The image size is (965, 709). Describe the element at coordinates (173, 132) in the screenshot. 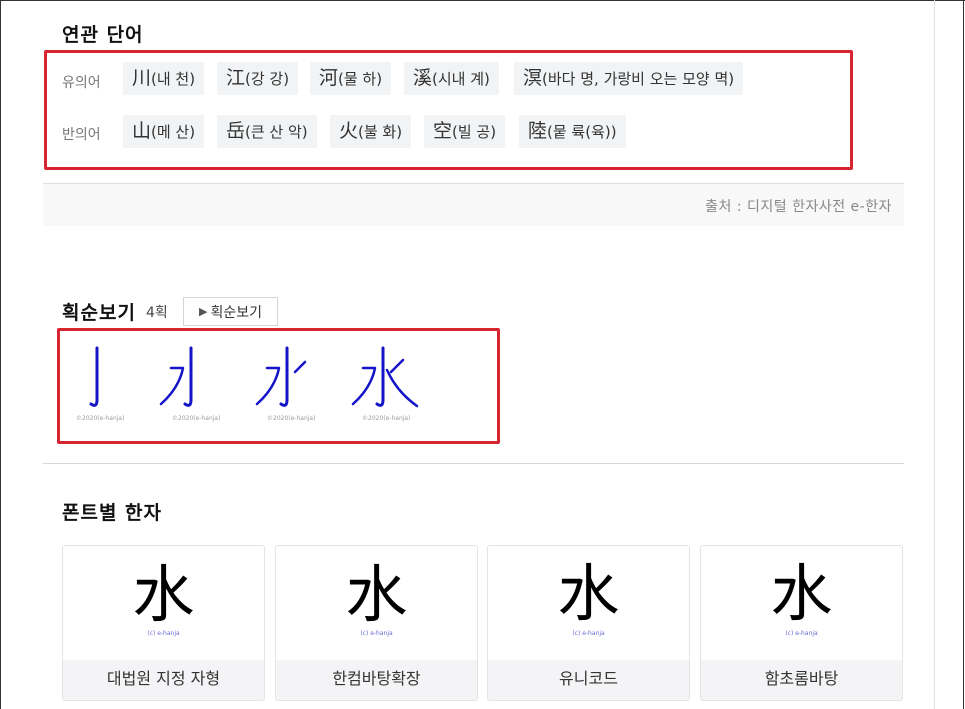

I see `antonym-reading: (메 산)` at that location.